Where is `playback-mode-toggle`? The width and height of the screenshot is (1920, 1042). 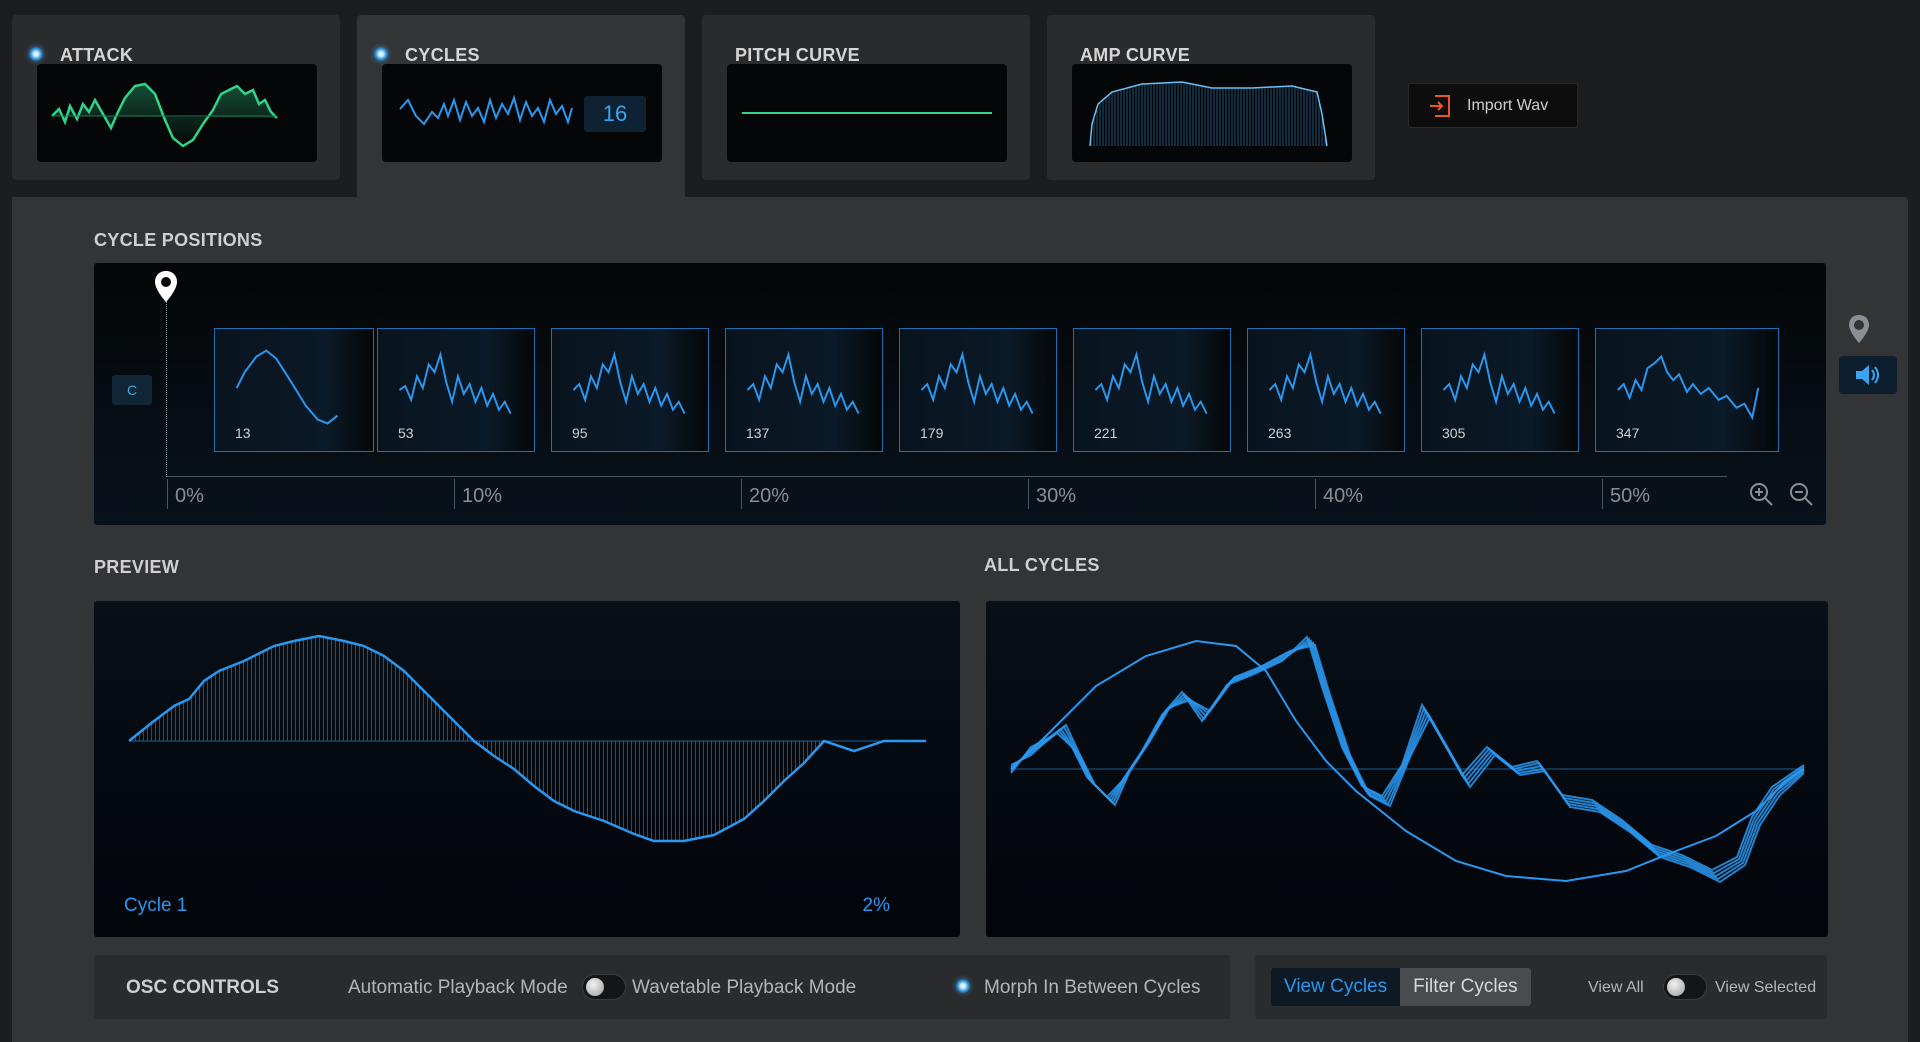 playback-mode-toggle is located at coordinates (604, 987).